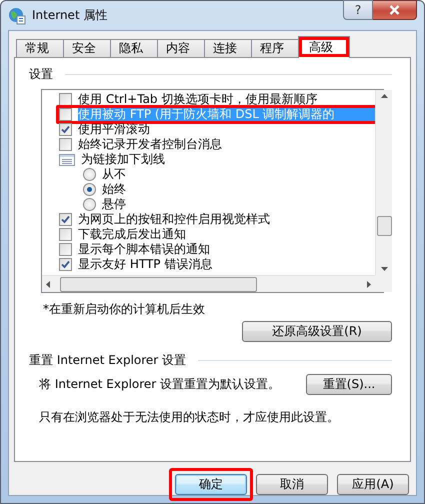 This screenshot has height=504, width=425. Describe the element at coordinates (114, 204) in the screenshot. I see `option-label: 悬停` at that location.